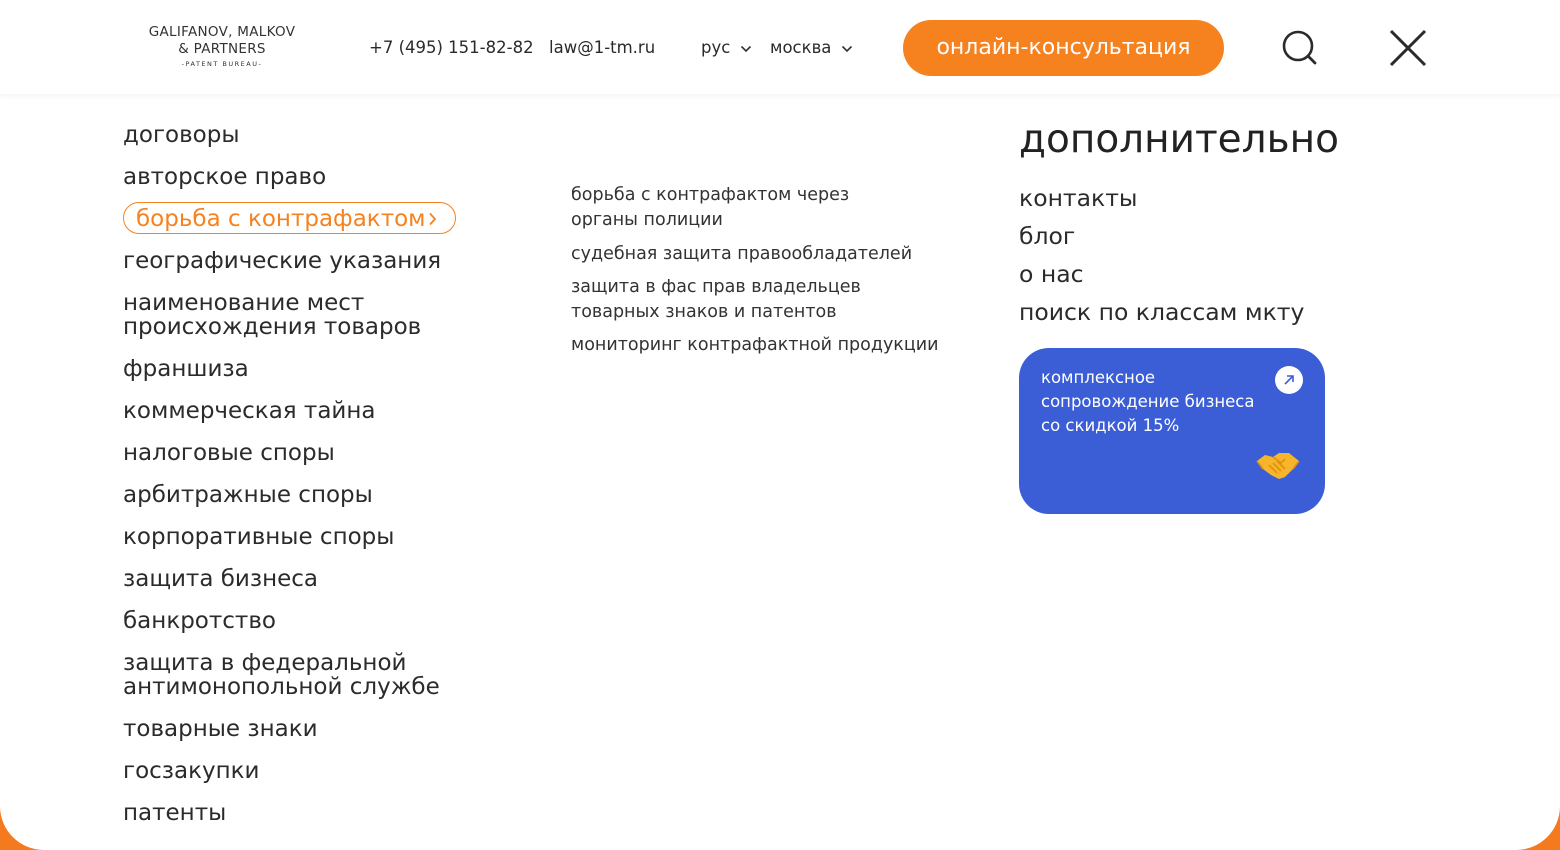 This screenshot has width=1560, height=850. What do you see at coordinates (1078, 198) in the screenshot?
I see `extra-item-contacts: контакты` at bounding box center [1078, 198].